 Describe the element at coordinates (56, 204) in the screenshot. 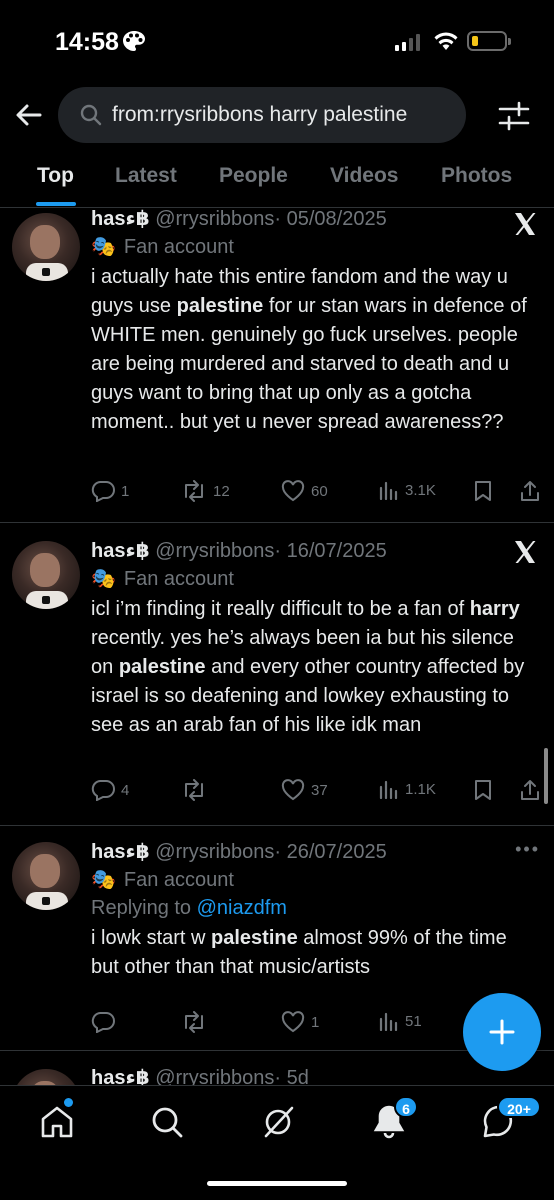

I see `active-tab-indicator` at that location.